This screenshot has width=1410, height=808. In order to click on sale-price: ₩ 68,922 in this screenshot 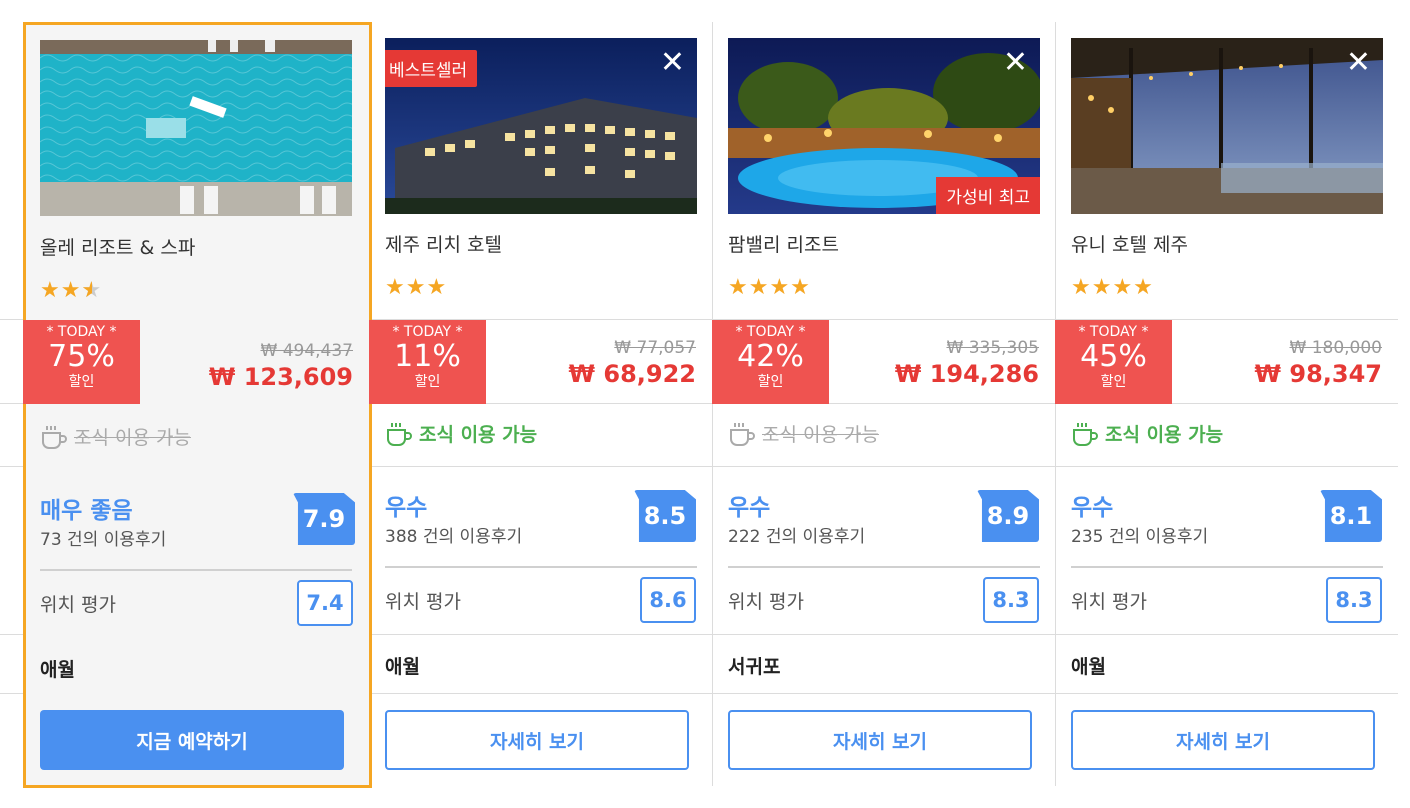, I will do `click(632, 374)`.